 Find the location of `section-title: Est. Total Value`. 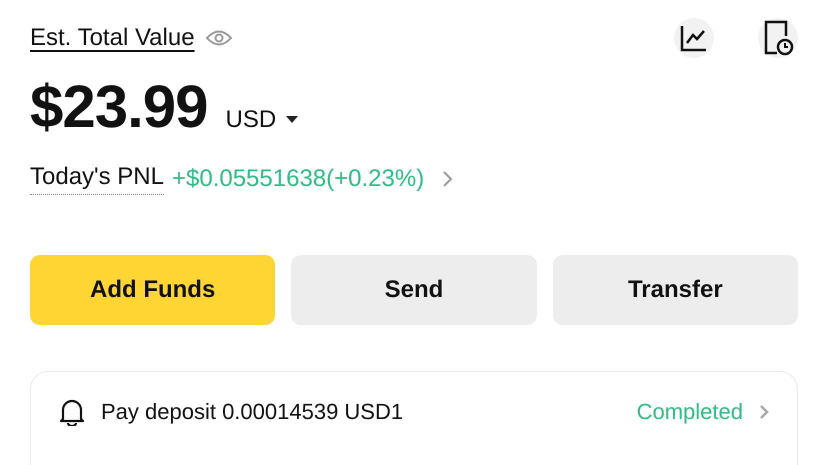

section-title: Est. Total Value is located at coordinates (112, 38).